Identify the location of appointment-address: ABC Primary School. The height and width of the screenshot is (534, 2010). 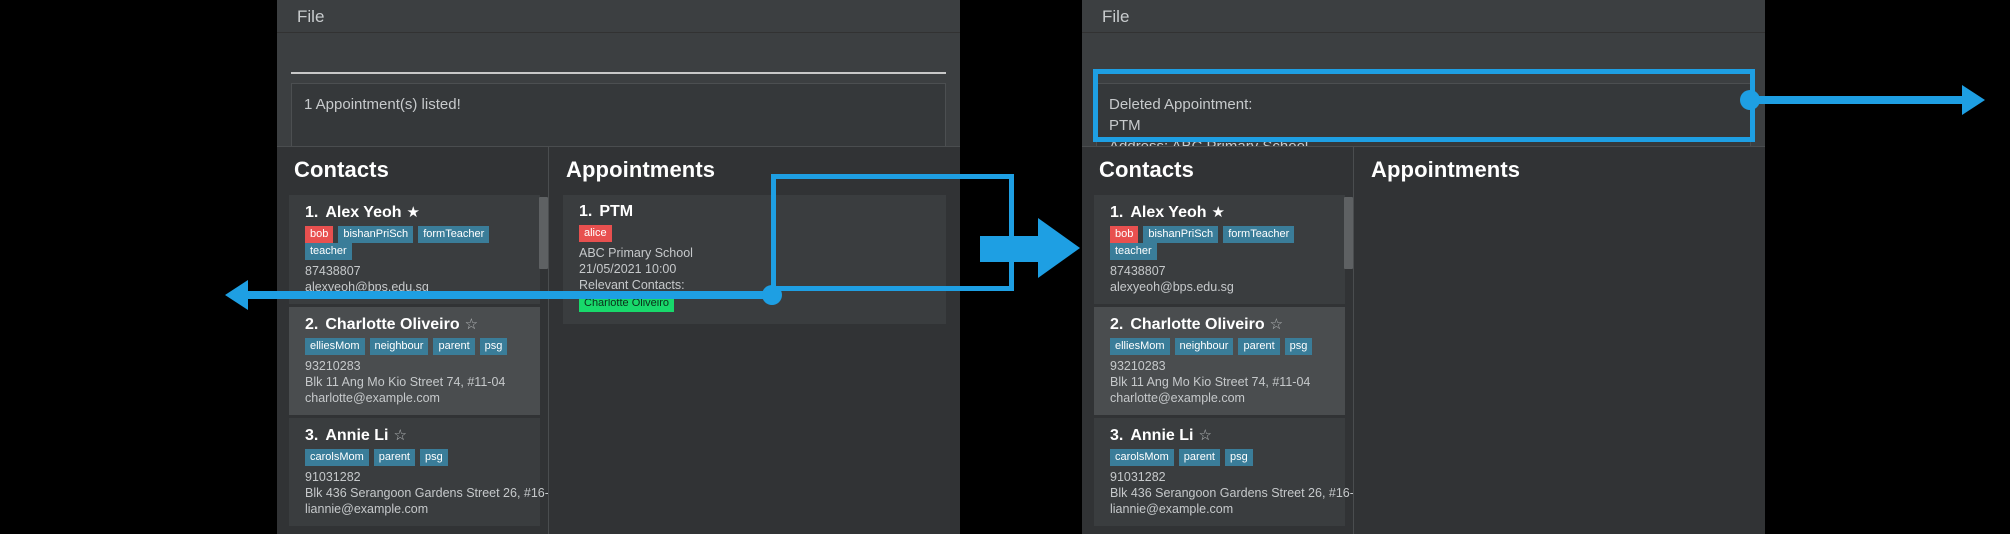
(636, 253).